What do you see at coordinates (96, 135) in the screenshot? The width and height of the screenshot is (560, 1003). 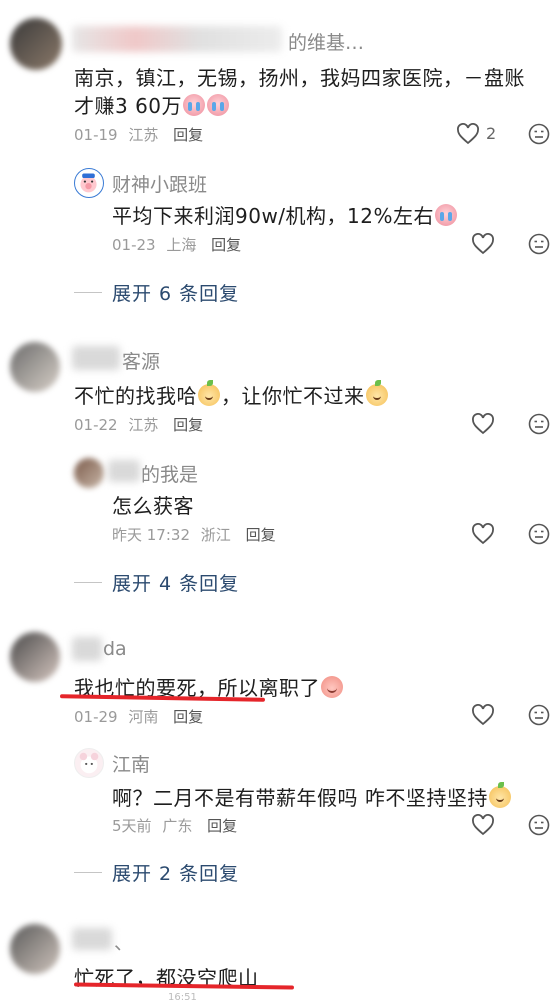 I see `comment-date: 01-19` at bounding box center [96, 135].